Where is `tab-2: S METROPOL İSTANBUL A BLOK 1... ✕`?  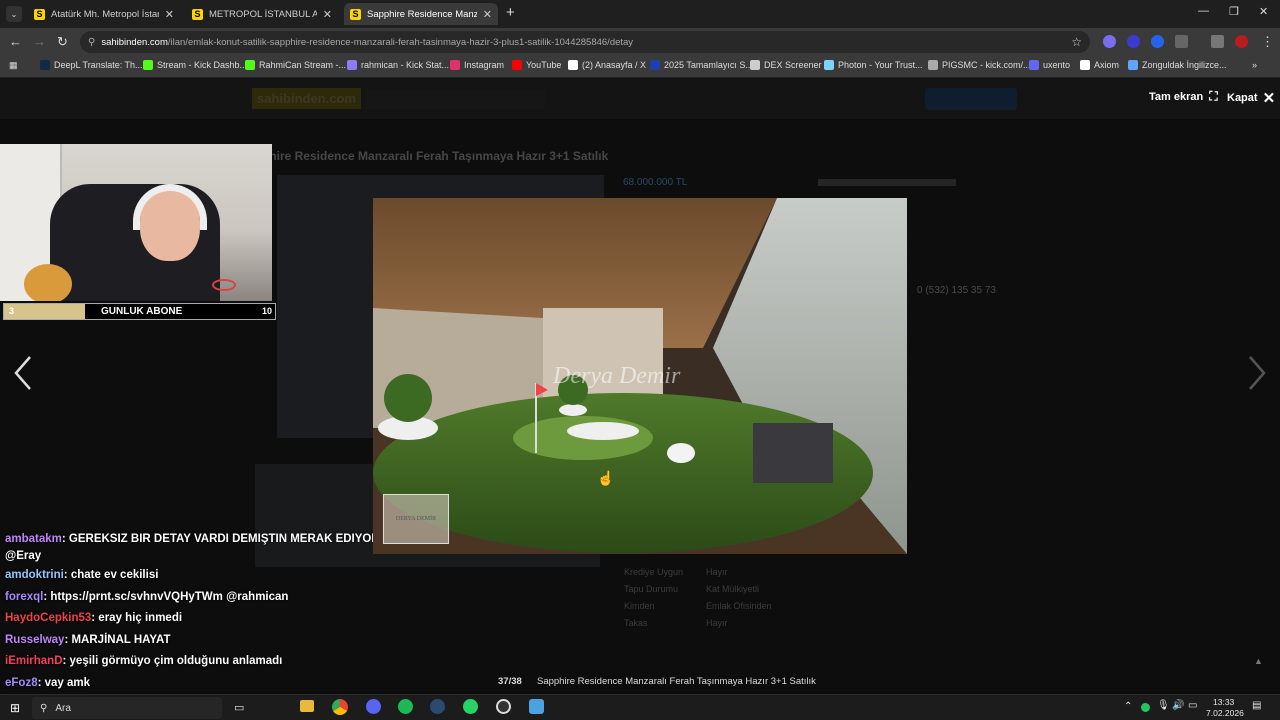 tab-2: S METROPOL İSTANBUL A BLOK 1... ✕ is located at coordinates (262, 14).